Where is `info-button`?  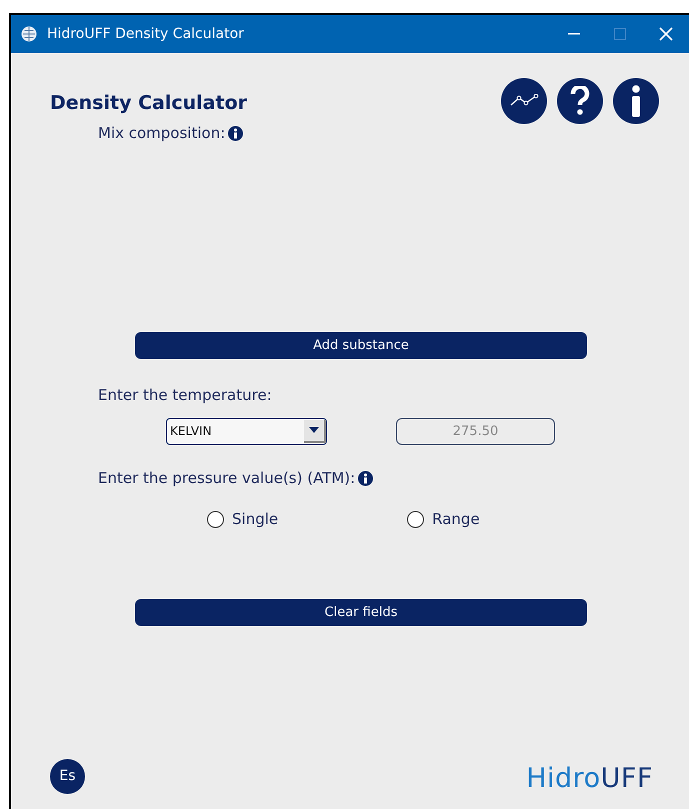
info-button is located at coordinates (636, 101).